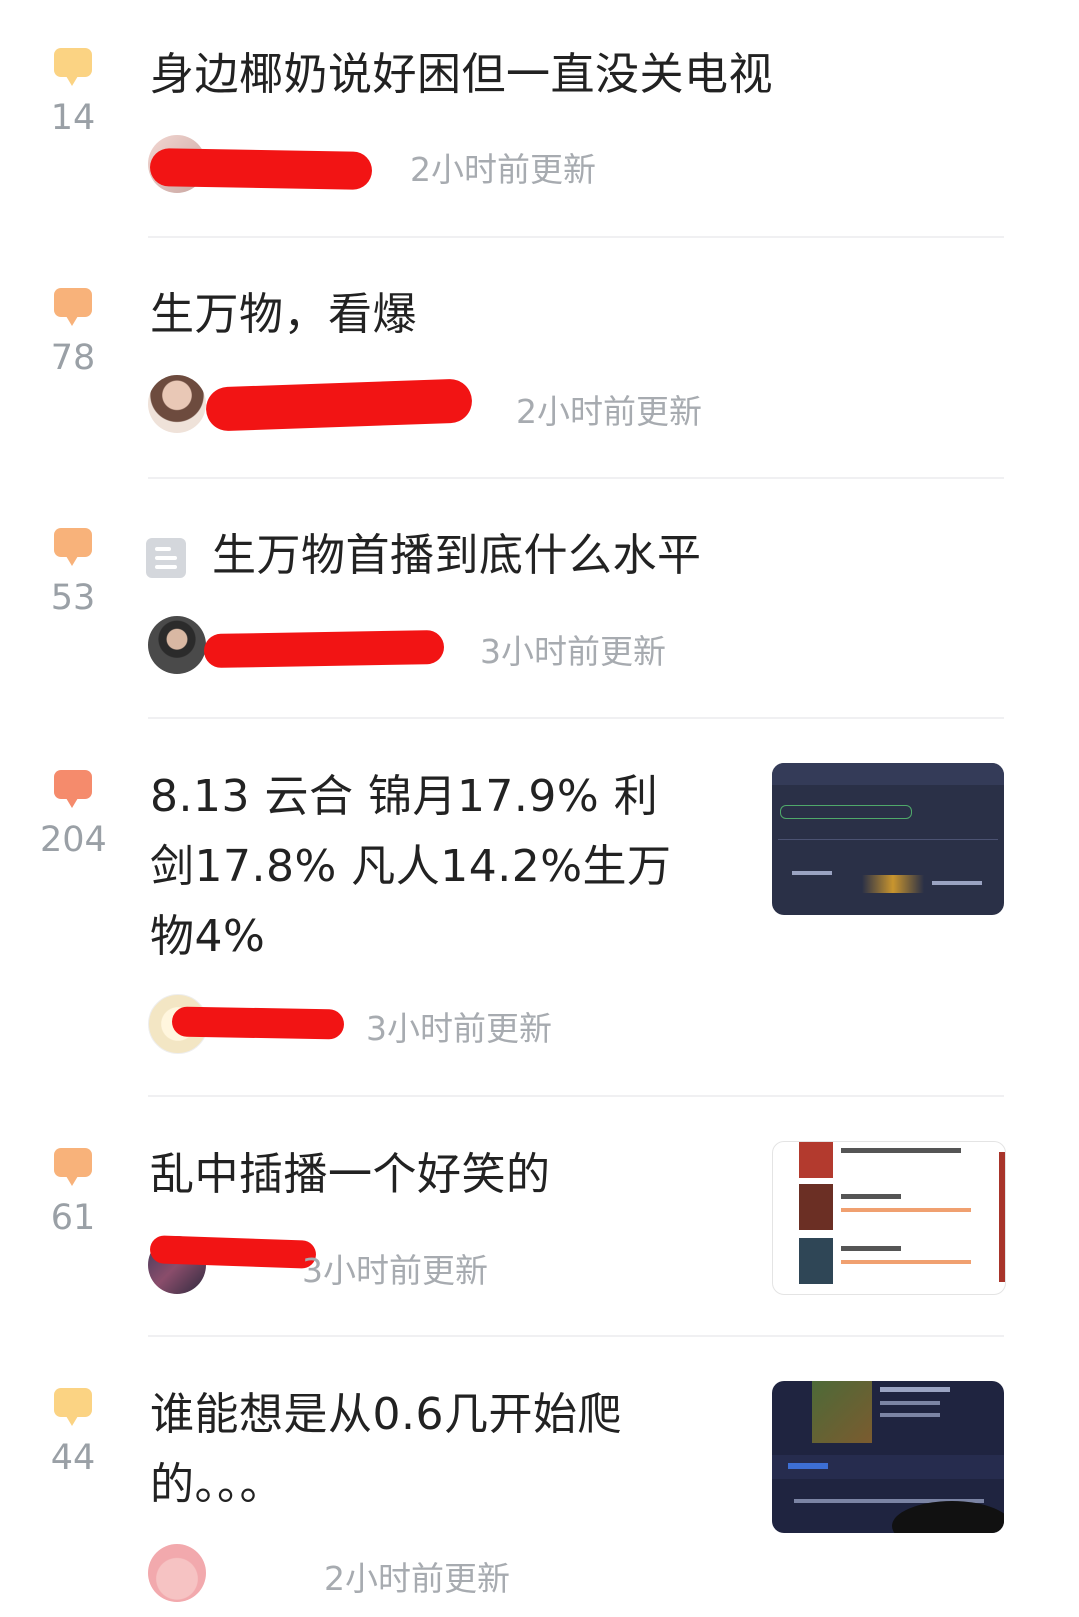 Image resolution: width=1079 pixels, height=1617 pixels. Describe the element at coordinates (461, 75) in the screenshot. I see `post-title: 身边椰奶说好困但一直没关电视` at that location.